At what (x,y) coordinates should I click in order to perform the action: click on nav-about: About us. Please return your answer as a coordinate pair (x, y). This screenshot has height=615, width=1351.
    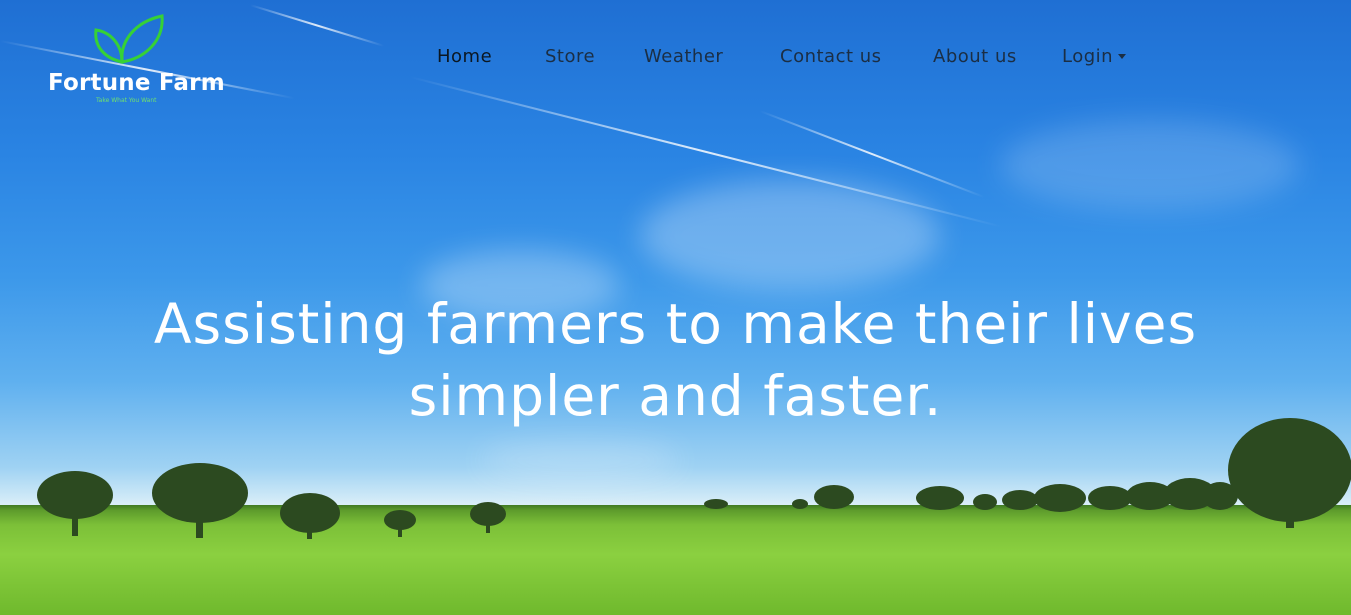
    Looking at the image, I should click on (975, 56).